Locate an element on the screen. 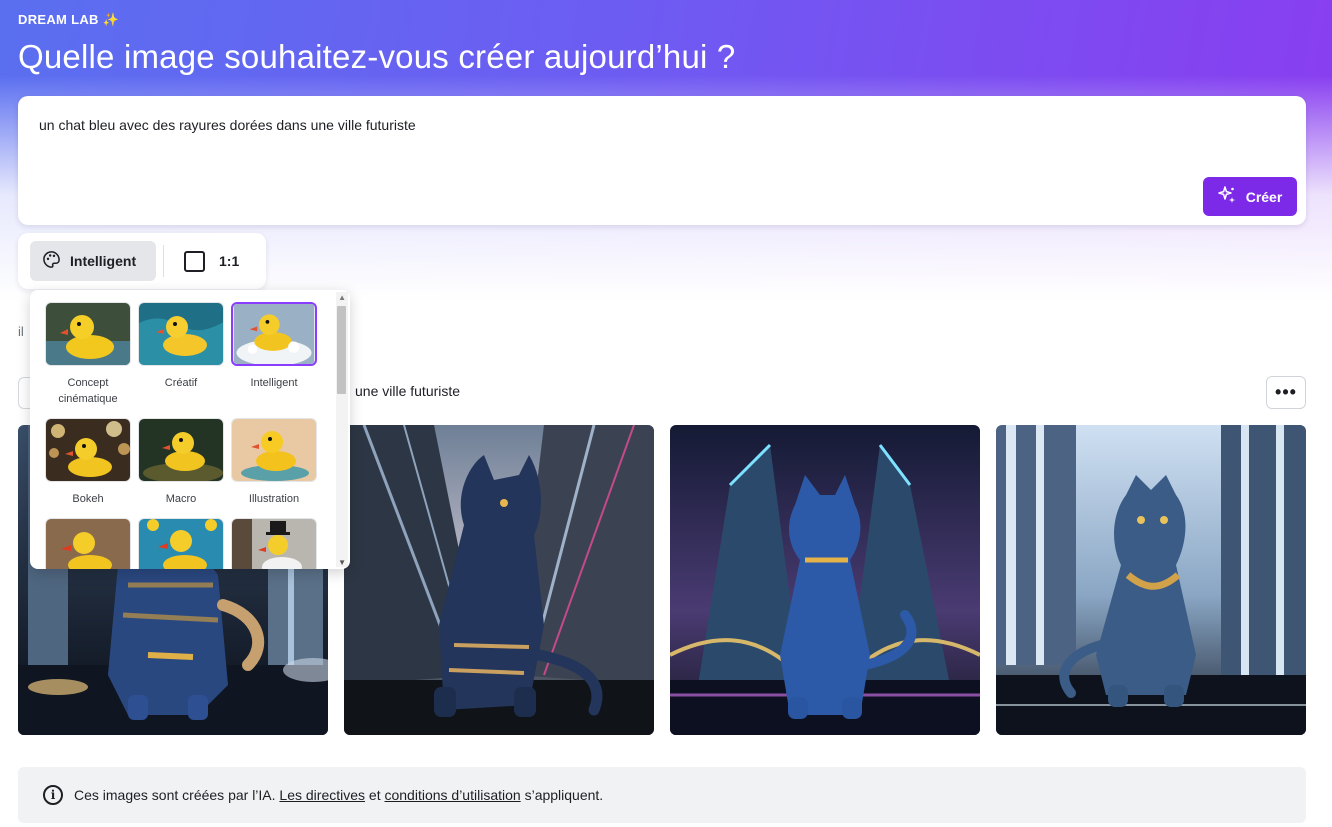 Image resolution: width=1332 pixels, height=827 pixels. palette-icon is located at coordinates (51, 261).